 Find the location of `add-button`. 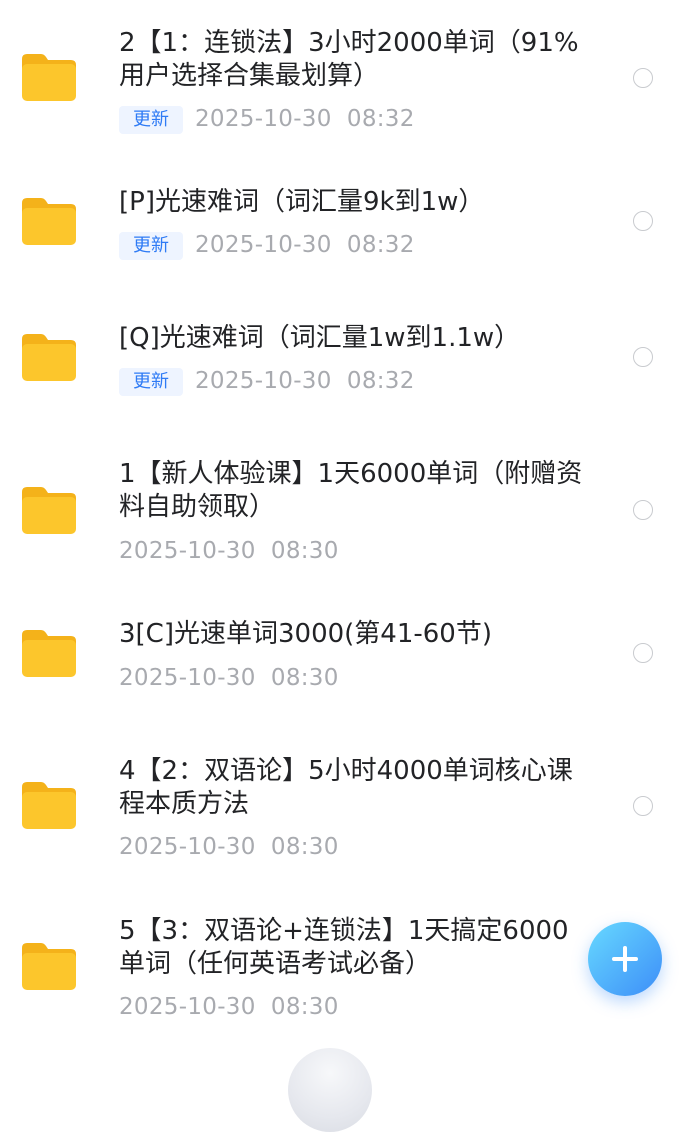

add-button is located at coordinates (625, 959).